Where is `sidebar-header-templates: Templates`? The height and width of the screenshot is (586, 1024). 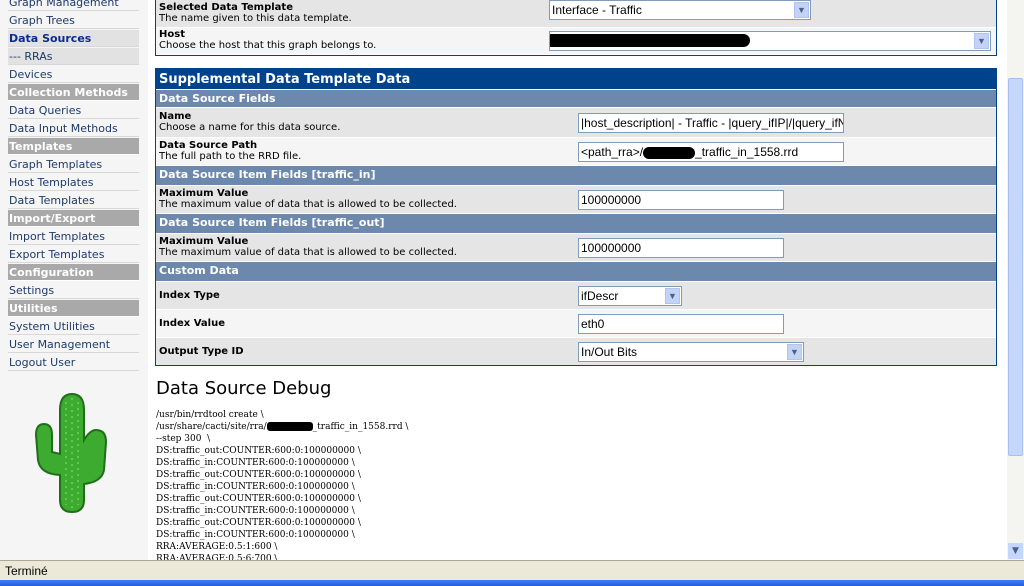 sidebar-header-templates: Templates is located at coordinates (73, 146).